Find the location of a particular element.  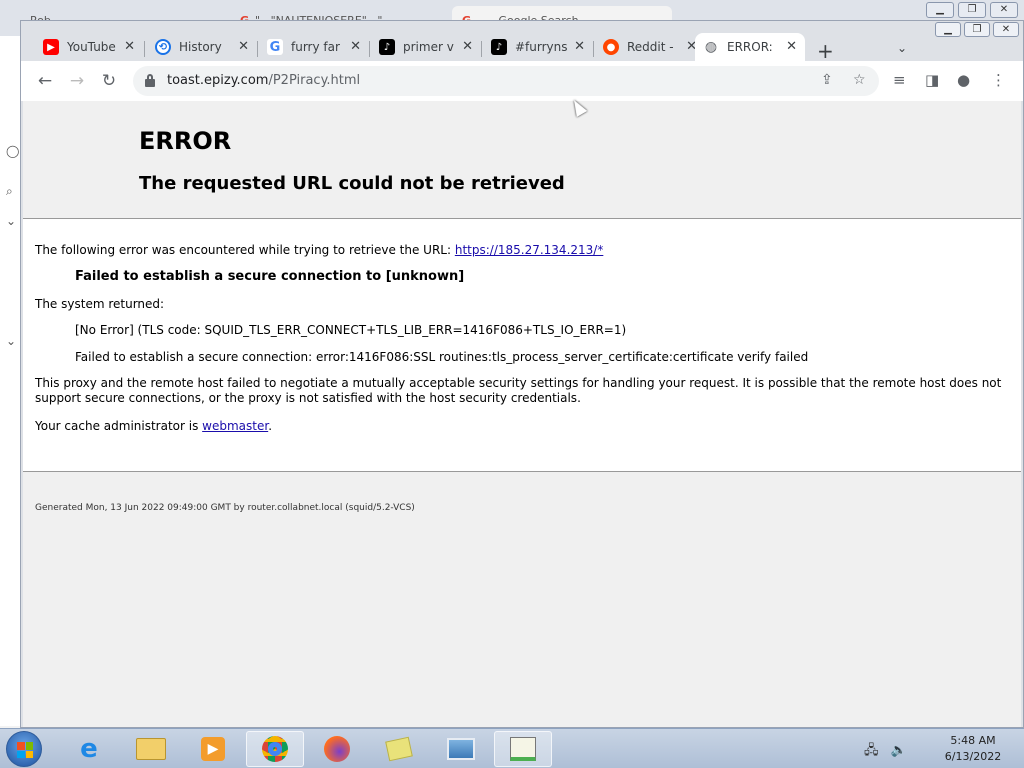

admin-contact: Your cache administrator is webmaster. is located at coordinates (154, 426).